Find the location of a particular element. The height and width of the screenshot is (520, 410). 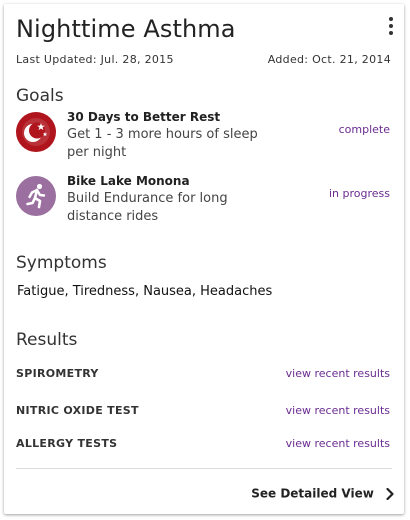

symptoms-heading: Symptoms is located at coordinates (61, 263).